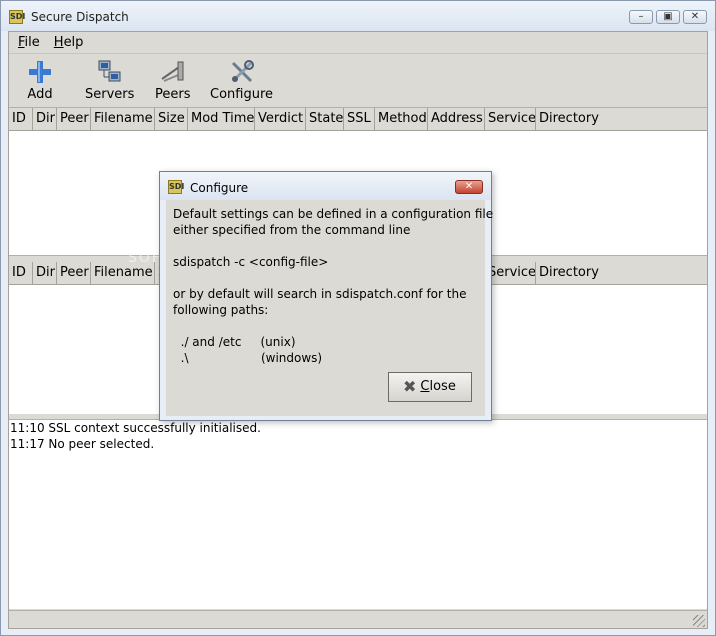 The image size is (716, 636). I want to click on peers-icon, so click(172, 71).